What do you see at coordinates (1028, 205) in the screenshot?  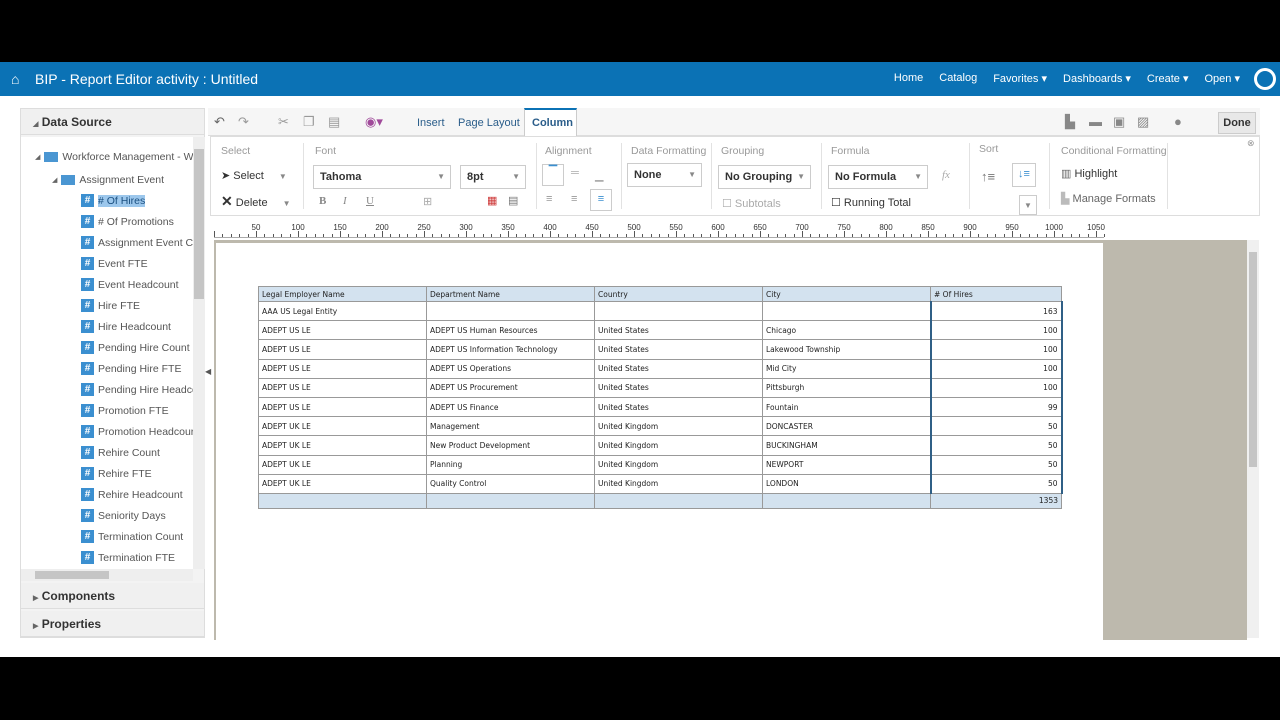 I see `sort-options-dropdown: ▼` at bounding box center [1028, 205].